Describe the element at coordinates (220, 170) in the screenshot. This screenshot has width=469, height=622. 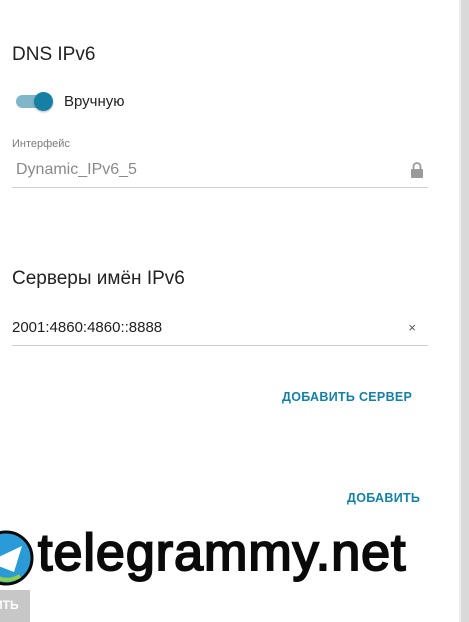
I see `interface-field: Dynamic_IPv6_5` at that location.